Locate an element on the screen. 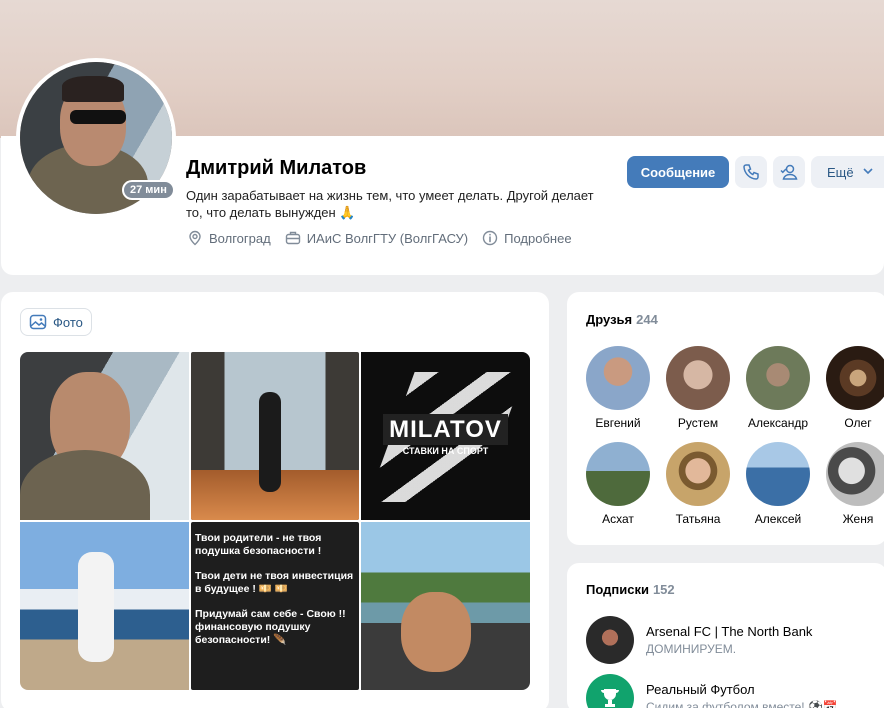 The image size is (884, 708). friend-name: Рустем is located at coordinates (698, 423).